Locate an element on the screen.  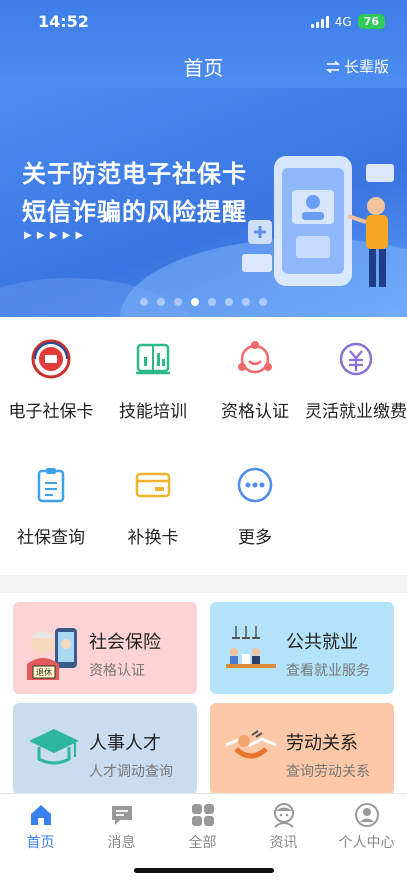
carousel-dots is located at coordinates (203, 302).